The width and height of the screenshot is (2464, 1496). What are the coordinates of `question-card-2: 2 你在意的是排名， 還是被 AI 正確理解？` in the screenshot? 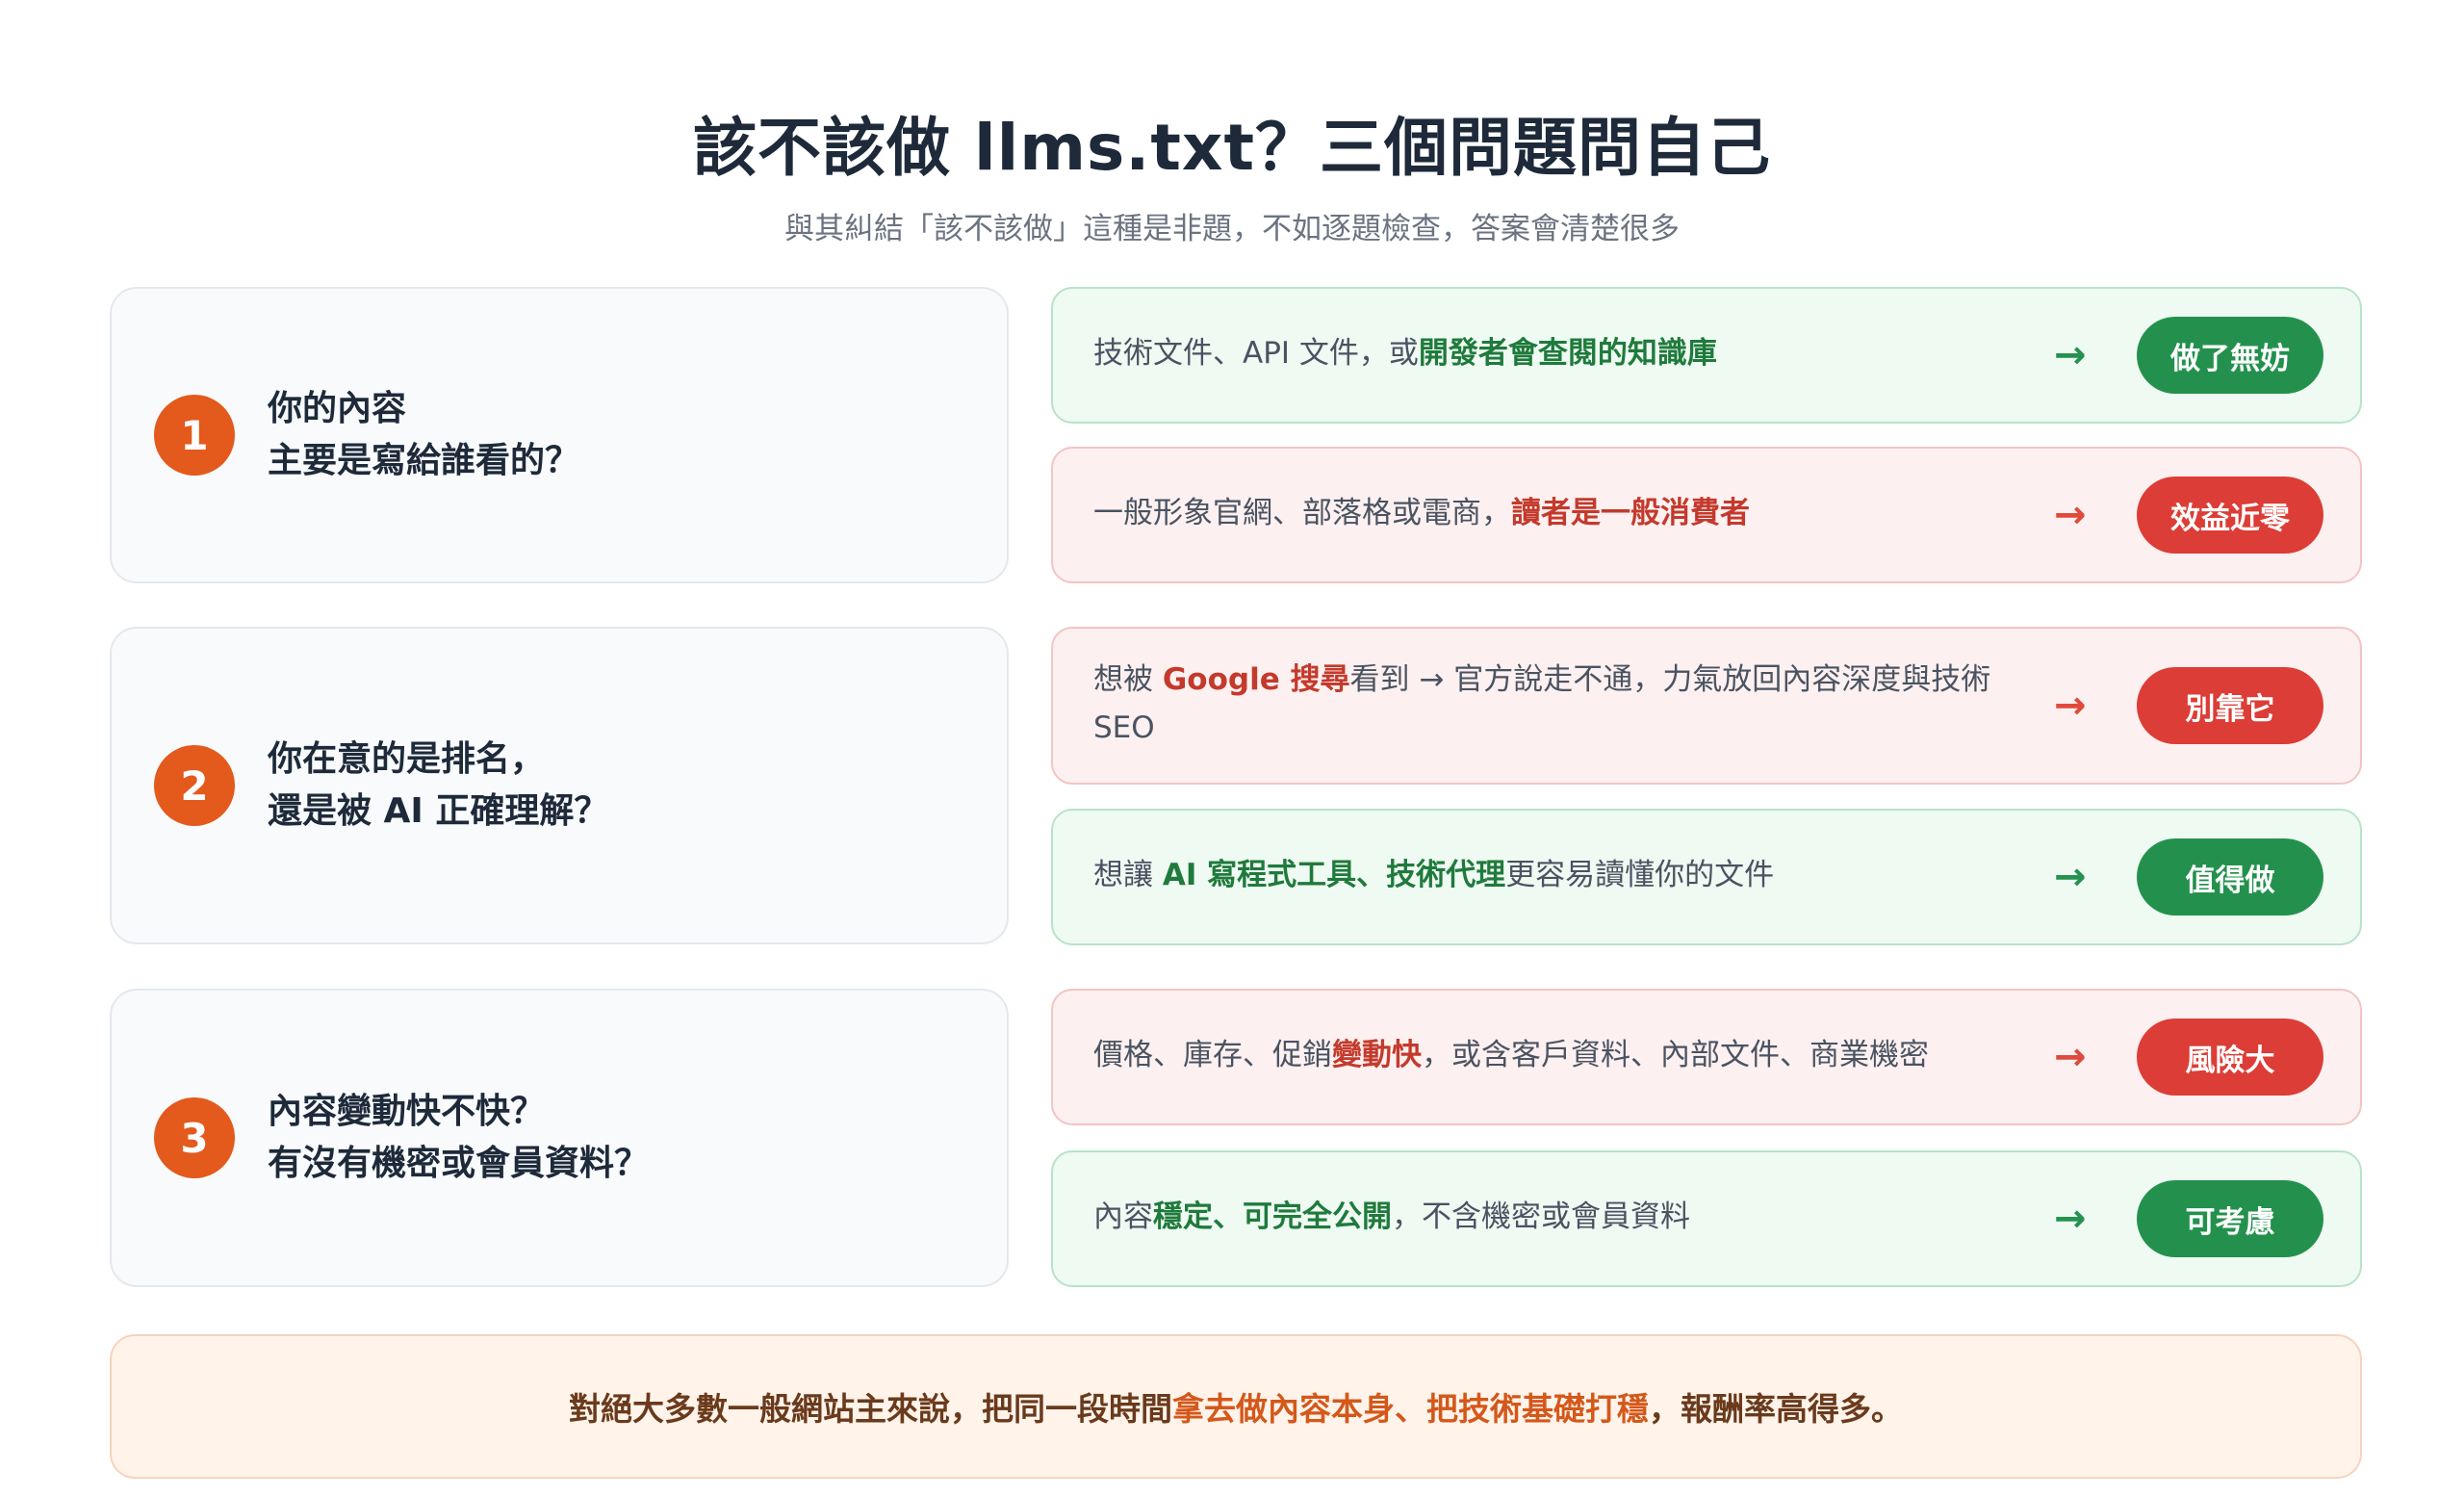 It's located at (559, 785).